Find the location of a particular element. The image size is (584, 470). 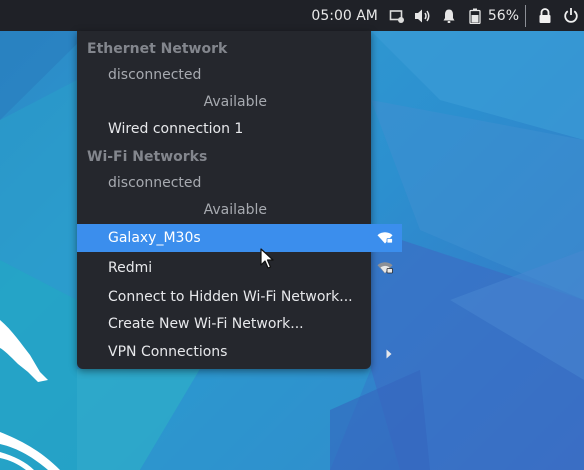

clock: 05:00 AM is located at coordinates (343, 16).